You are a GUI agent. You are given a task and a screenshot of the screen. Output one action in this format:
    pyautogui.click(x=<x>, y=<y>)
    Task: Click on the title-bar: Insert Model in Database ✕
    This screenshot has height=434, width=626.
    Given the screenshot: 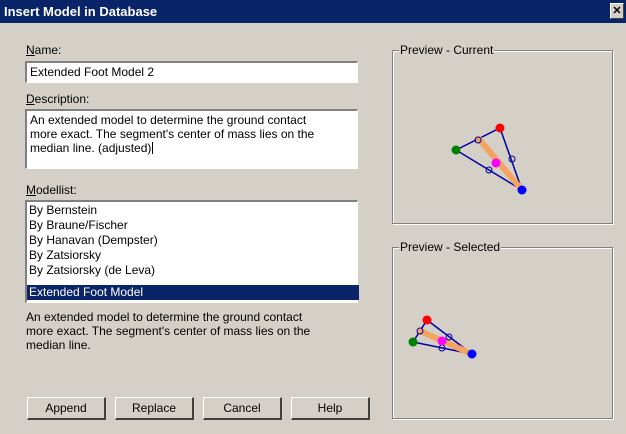 What is the action you would take?
    pyautogui.click(x=313, y=11)
    